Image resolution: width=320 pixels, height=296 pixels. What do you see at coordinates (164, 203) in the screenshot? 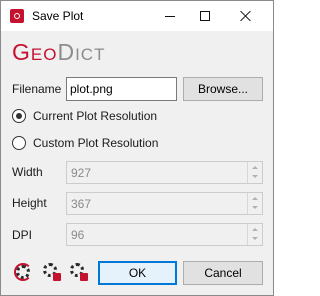
I see `height-spinbox: 367` at bounding box center [164, 203].